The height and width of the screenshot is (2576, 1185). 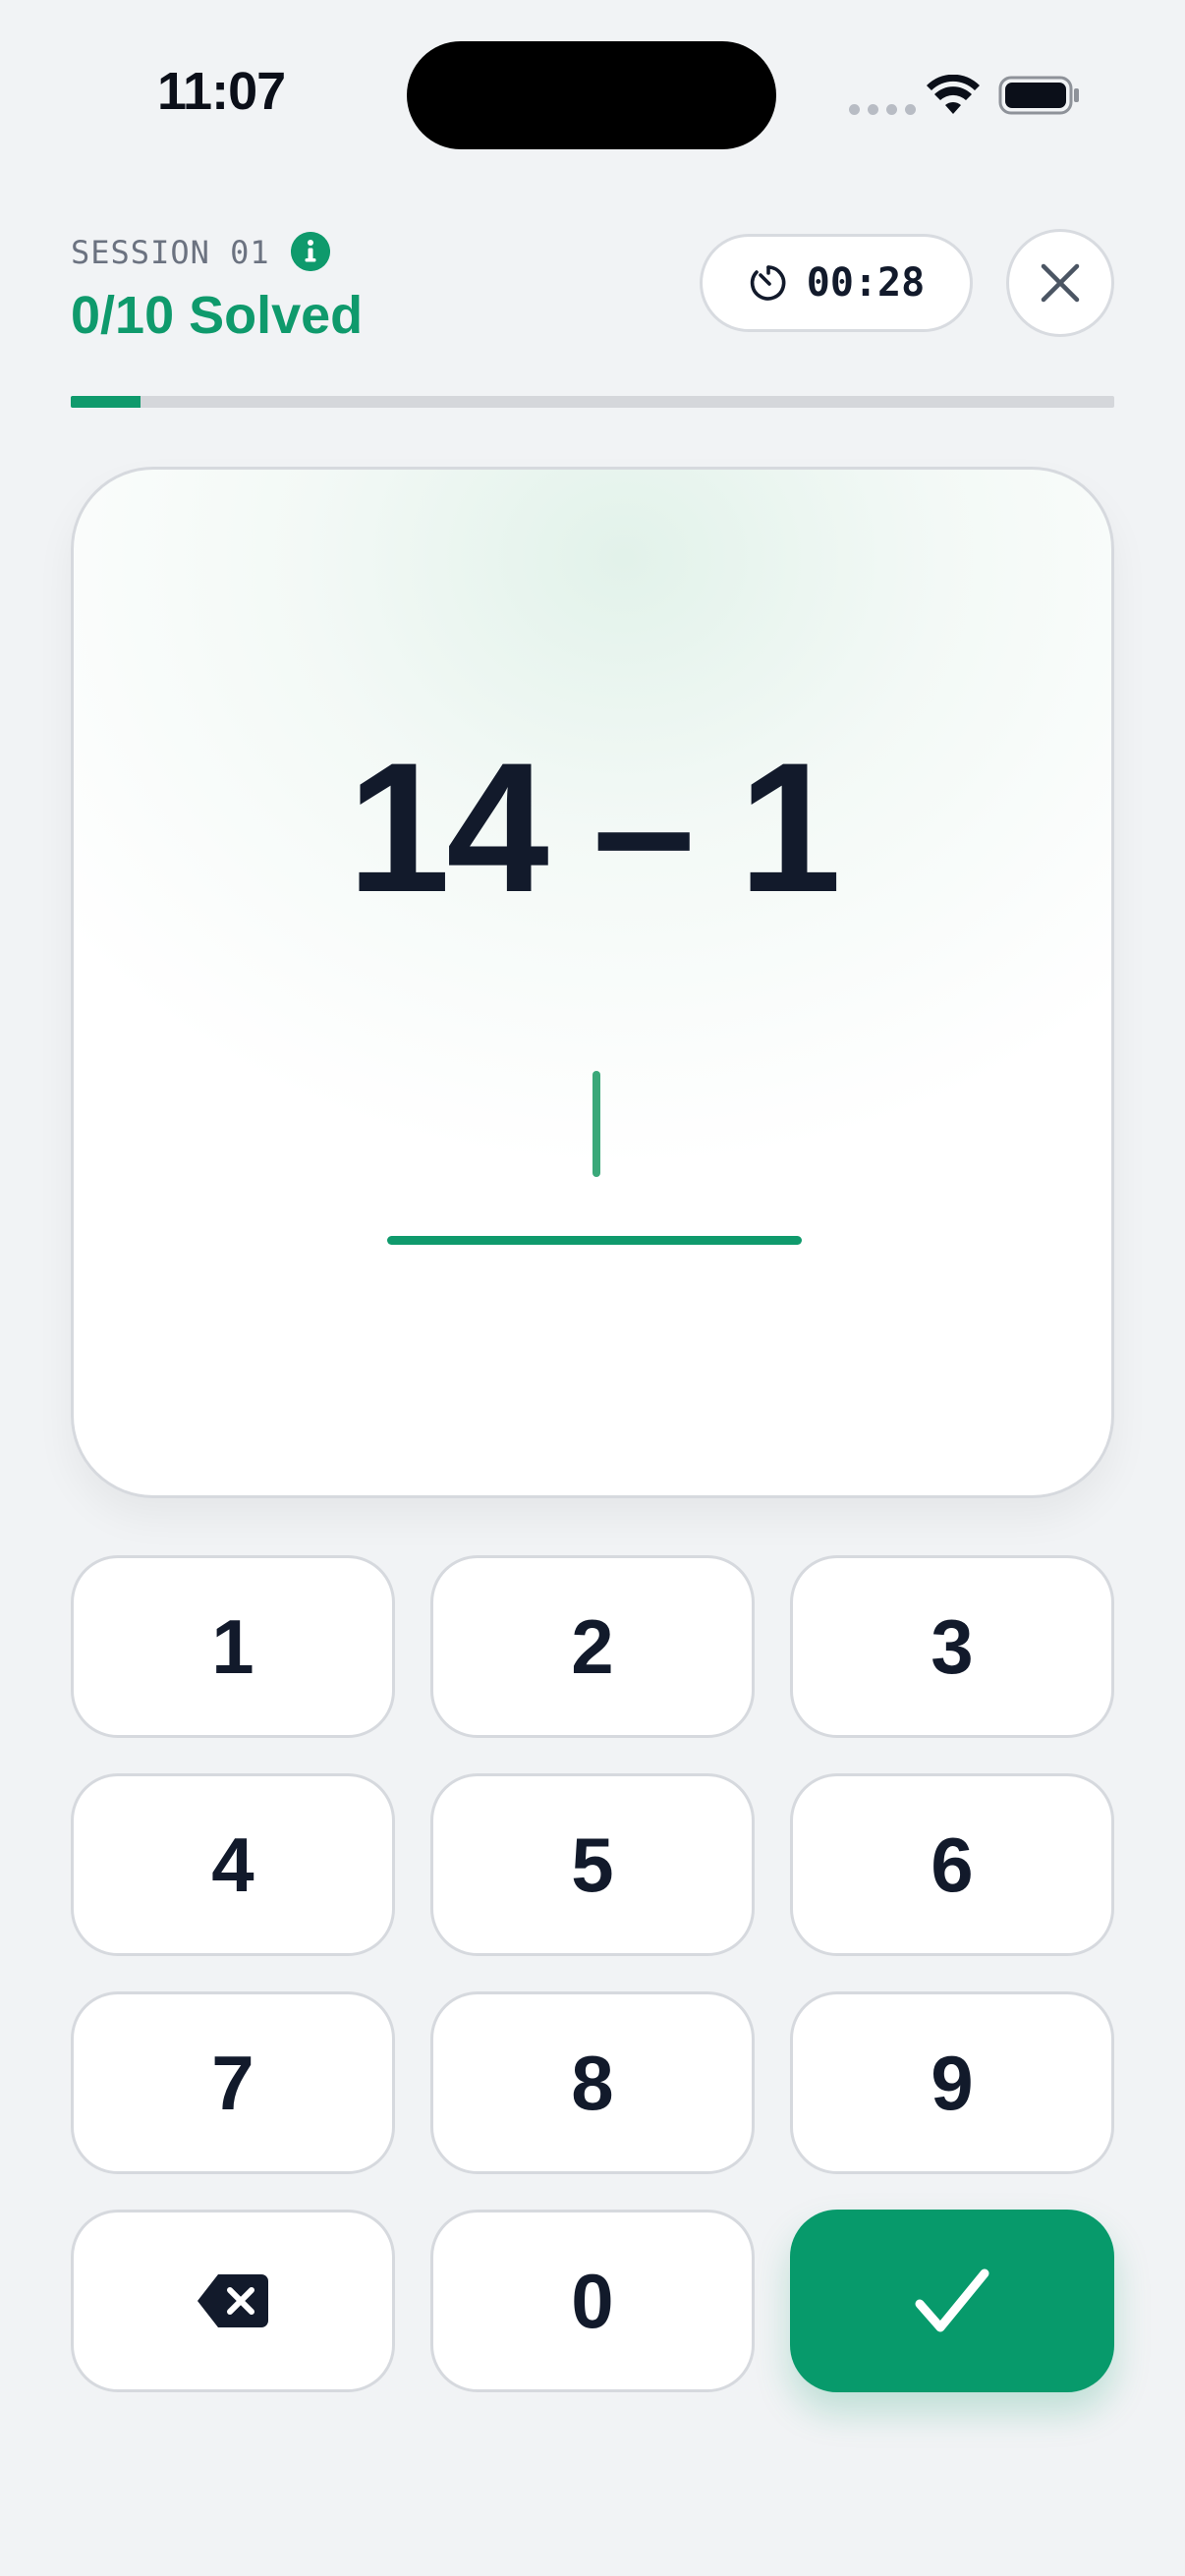 What do you see at coordinates (170, 252) in the screenshot?
I see `session-label: SESSION 01` at bounding box center [170, 252].